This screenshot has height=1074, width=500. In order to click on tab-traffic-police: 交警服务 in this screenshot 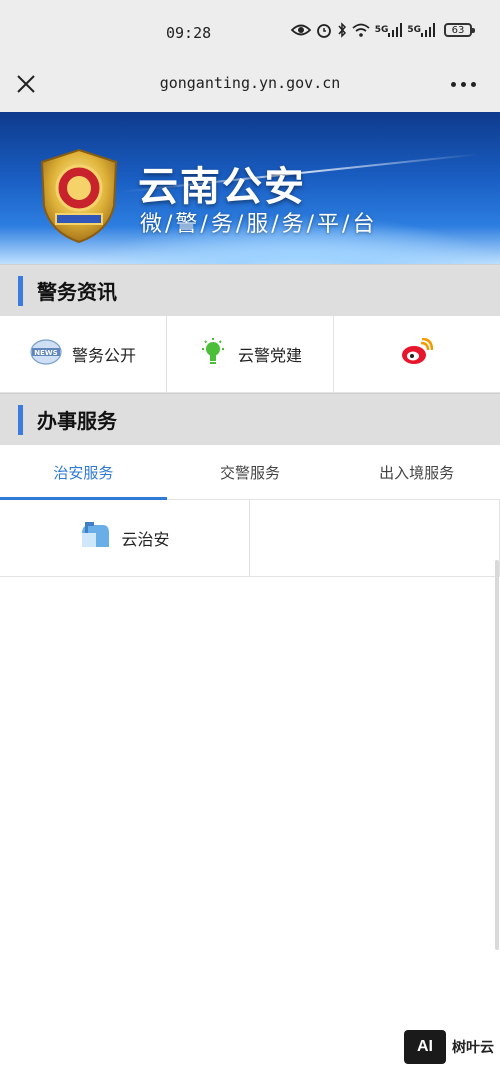, I will do `click(250, 472)`.